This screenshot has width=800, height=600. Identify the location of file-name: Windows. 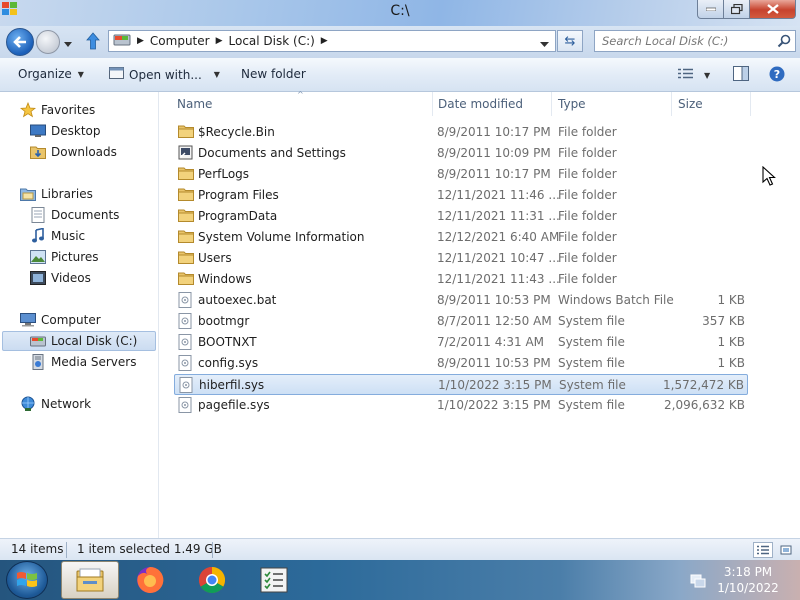
(225, 279).